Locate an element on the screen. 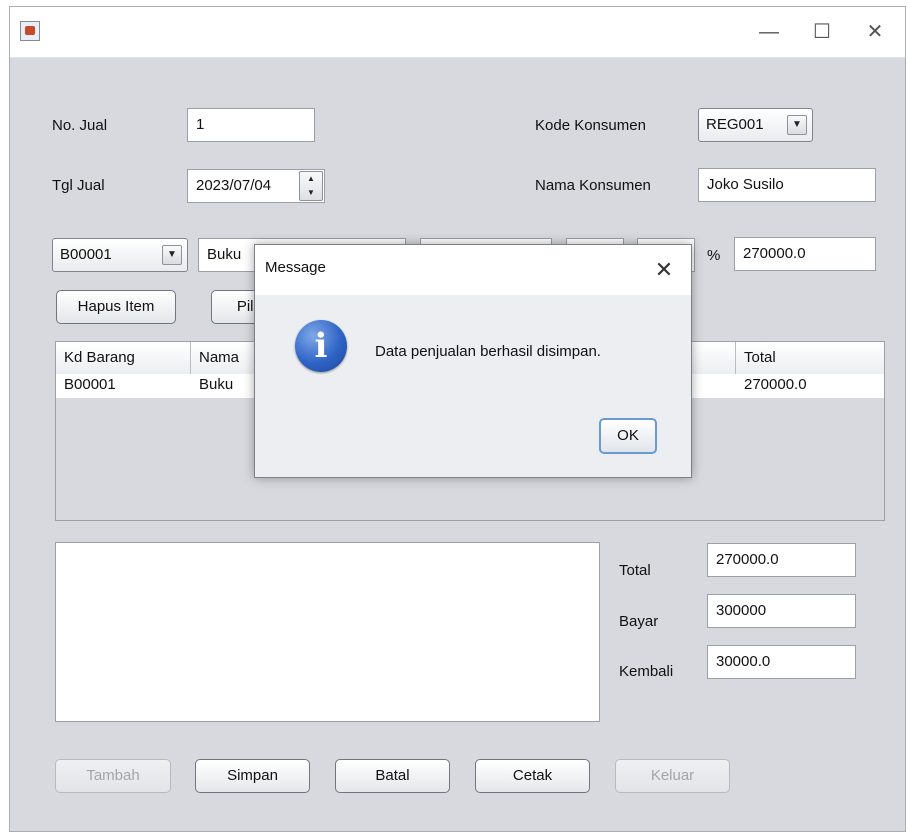 Image resolution: width=908 pixels, height=834 pixels. nama-konsumen-label: Nama Konsumen is located at coordinates (593, 185).